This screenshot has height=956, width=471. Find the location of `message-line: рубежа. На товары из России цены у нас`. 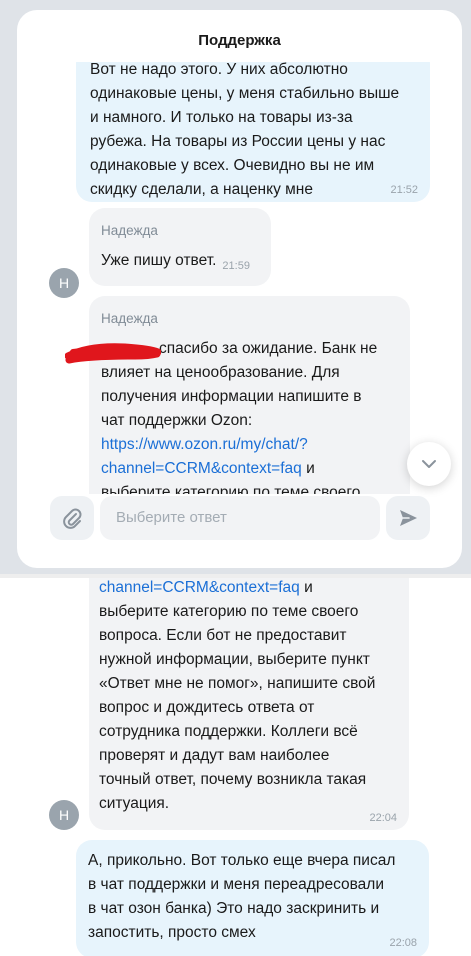

message-line: рубежа. На товары из России цены у нас is located at coordinates (238, 141).